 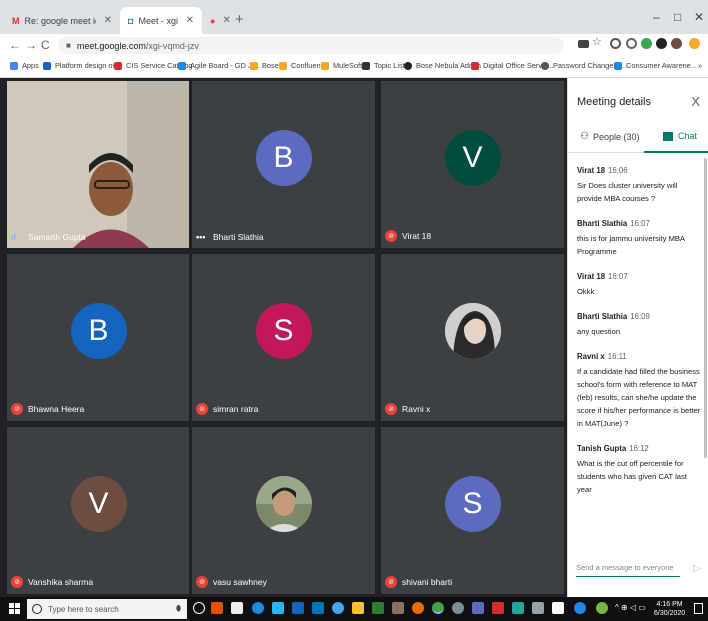 I want to click on tab-meet: ◘ Meet - xgi-vqmd-jzv ✕, so click(x=161, y=20).